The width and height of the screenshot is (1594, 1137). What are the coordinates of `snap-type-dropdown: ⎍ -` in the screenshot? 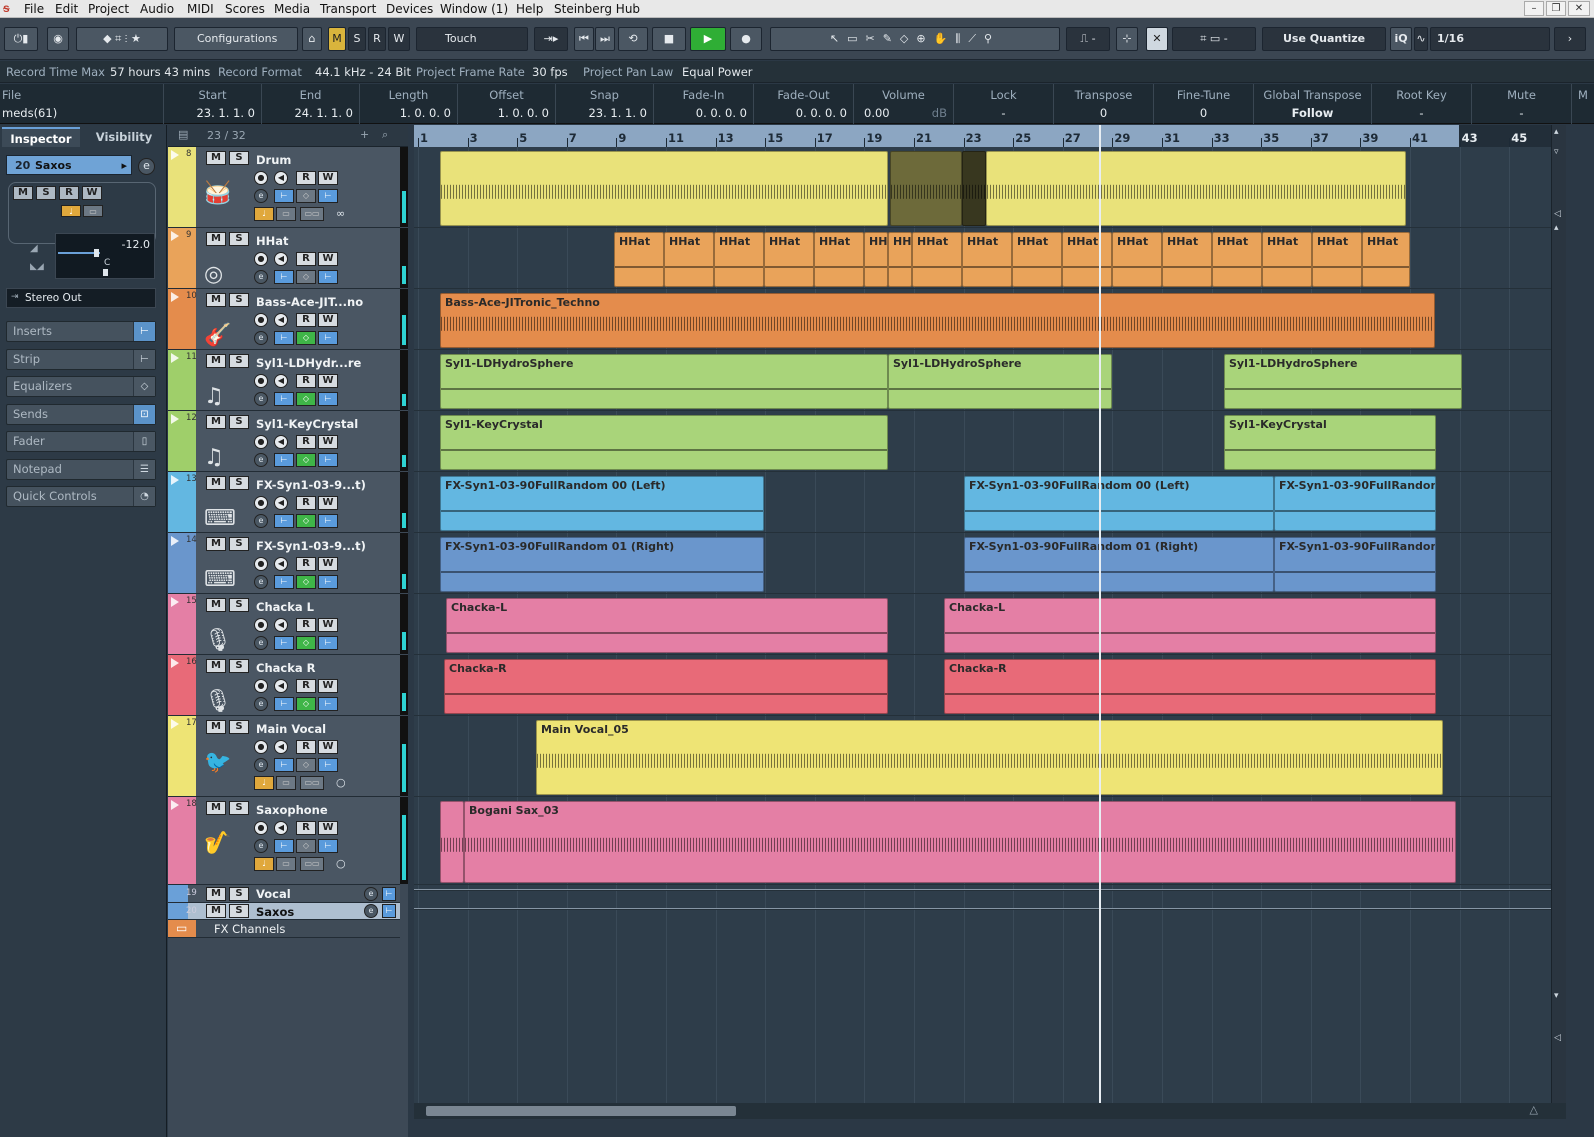 It's located at (1088, 39).